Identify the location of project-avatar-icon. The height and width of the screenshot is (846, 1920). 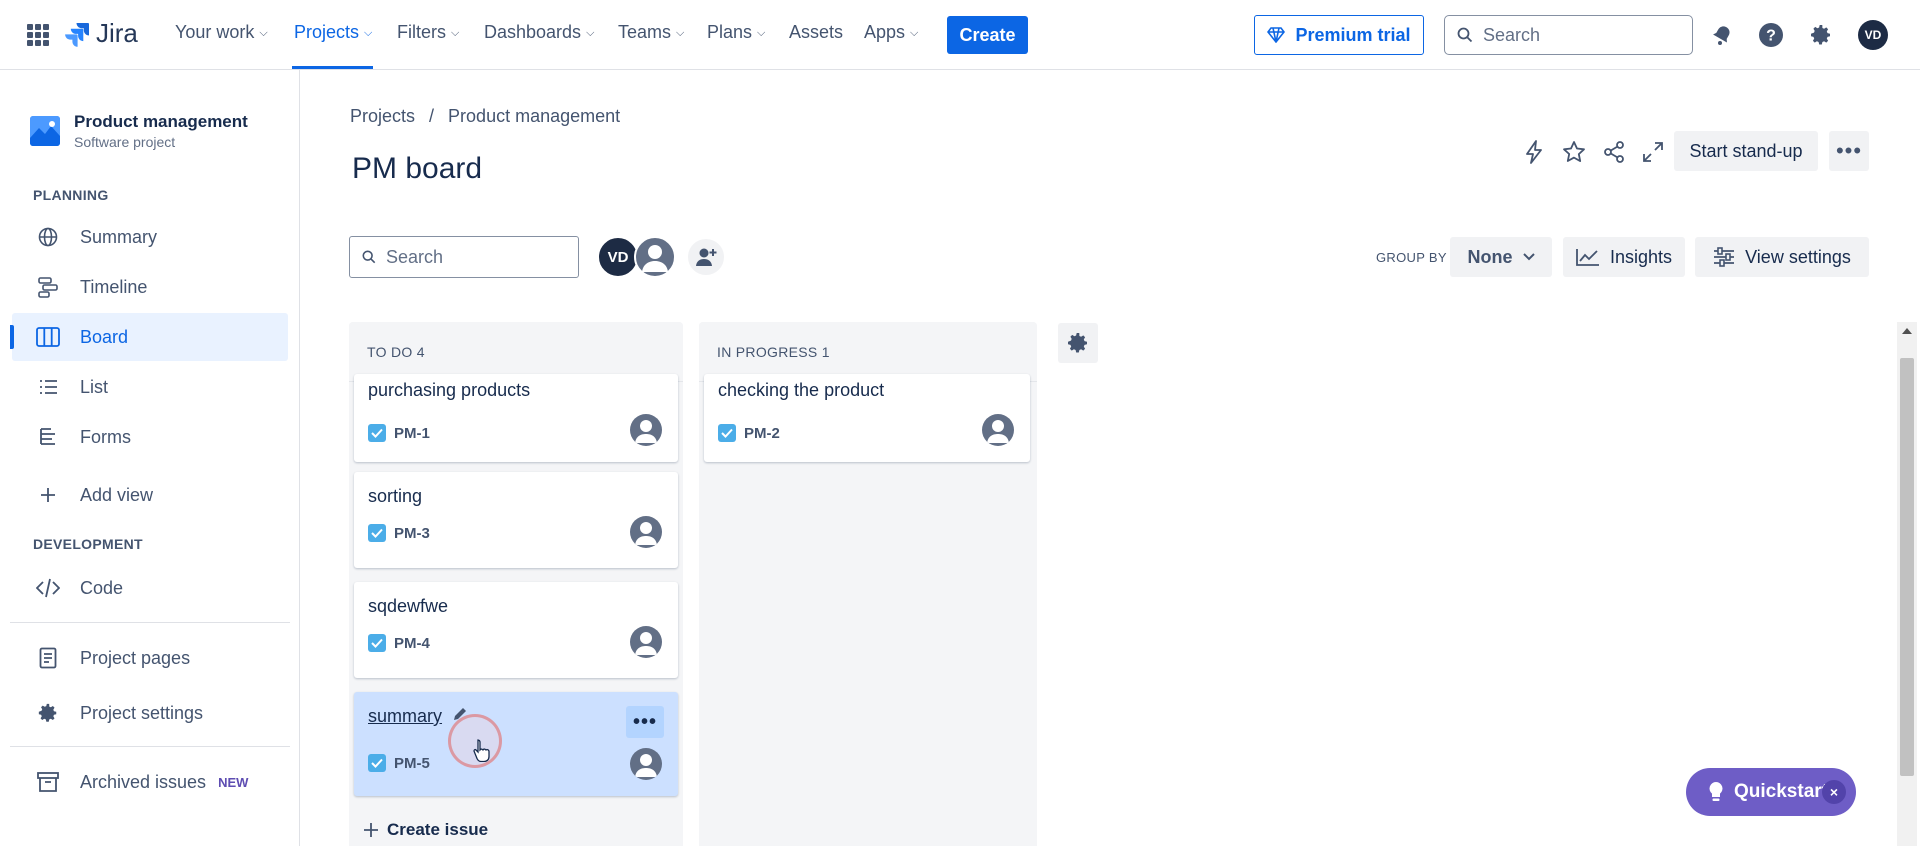
(45, 131).